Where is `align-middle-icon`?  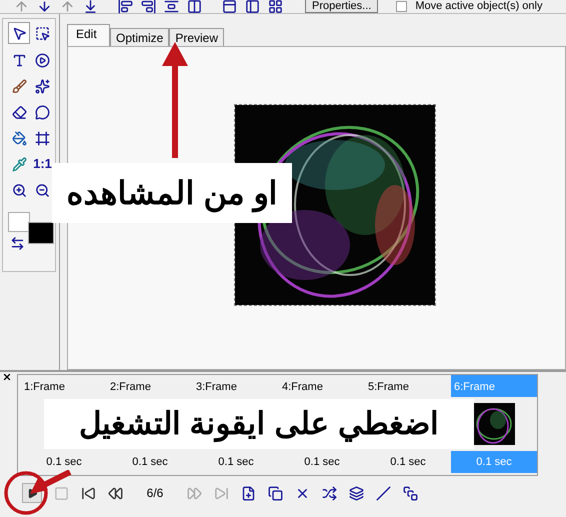
align-middle-icon is located at coordinates (171, 7).